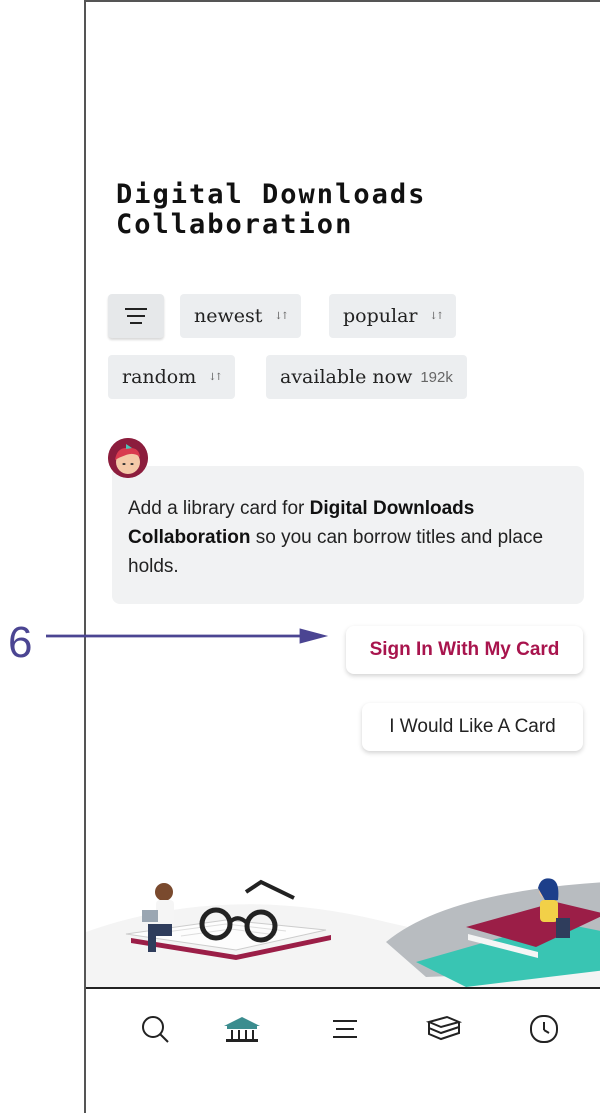 The width and height of the screenshot is (600, 1113). I want to click on sort-random-chip: random ↓↑, so click(172, 377).